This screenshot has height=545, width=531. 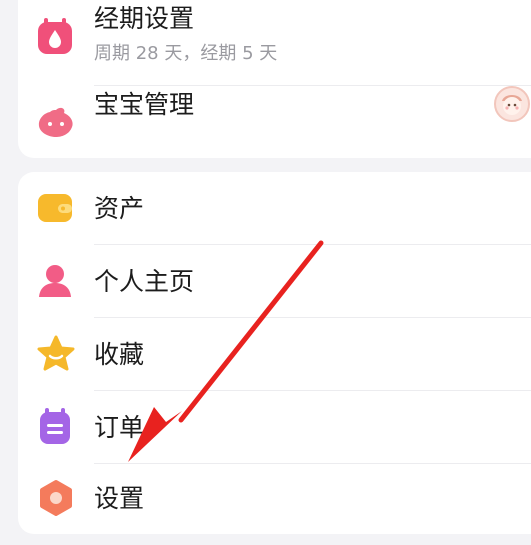 I want to click on menu-item-baby-management: 宝宝管理, so click(x=274, y=122).